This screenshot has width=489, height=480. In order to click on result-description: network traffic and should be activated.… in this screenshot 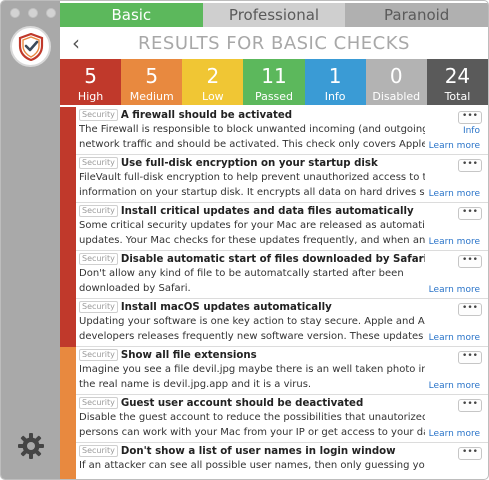, I will do `click(252, 144)`.